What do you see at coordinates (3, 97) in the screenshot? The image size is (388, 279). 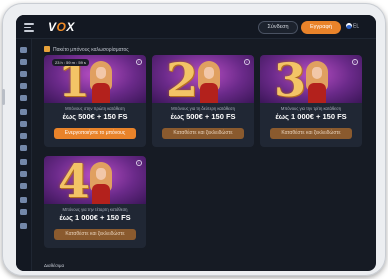 I see `tablet-side-button` at bounding box center [3, 97].